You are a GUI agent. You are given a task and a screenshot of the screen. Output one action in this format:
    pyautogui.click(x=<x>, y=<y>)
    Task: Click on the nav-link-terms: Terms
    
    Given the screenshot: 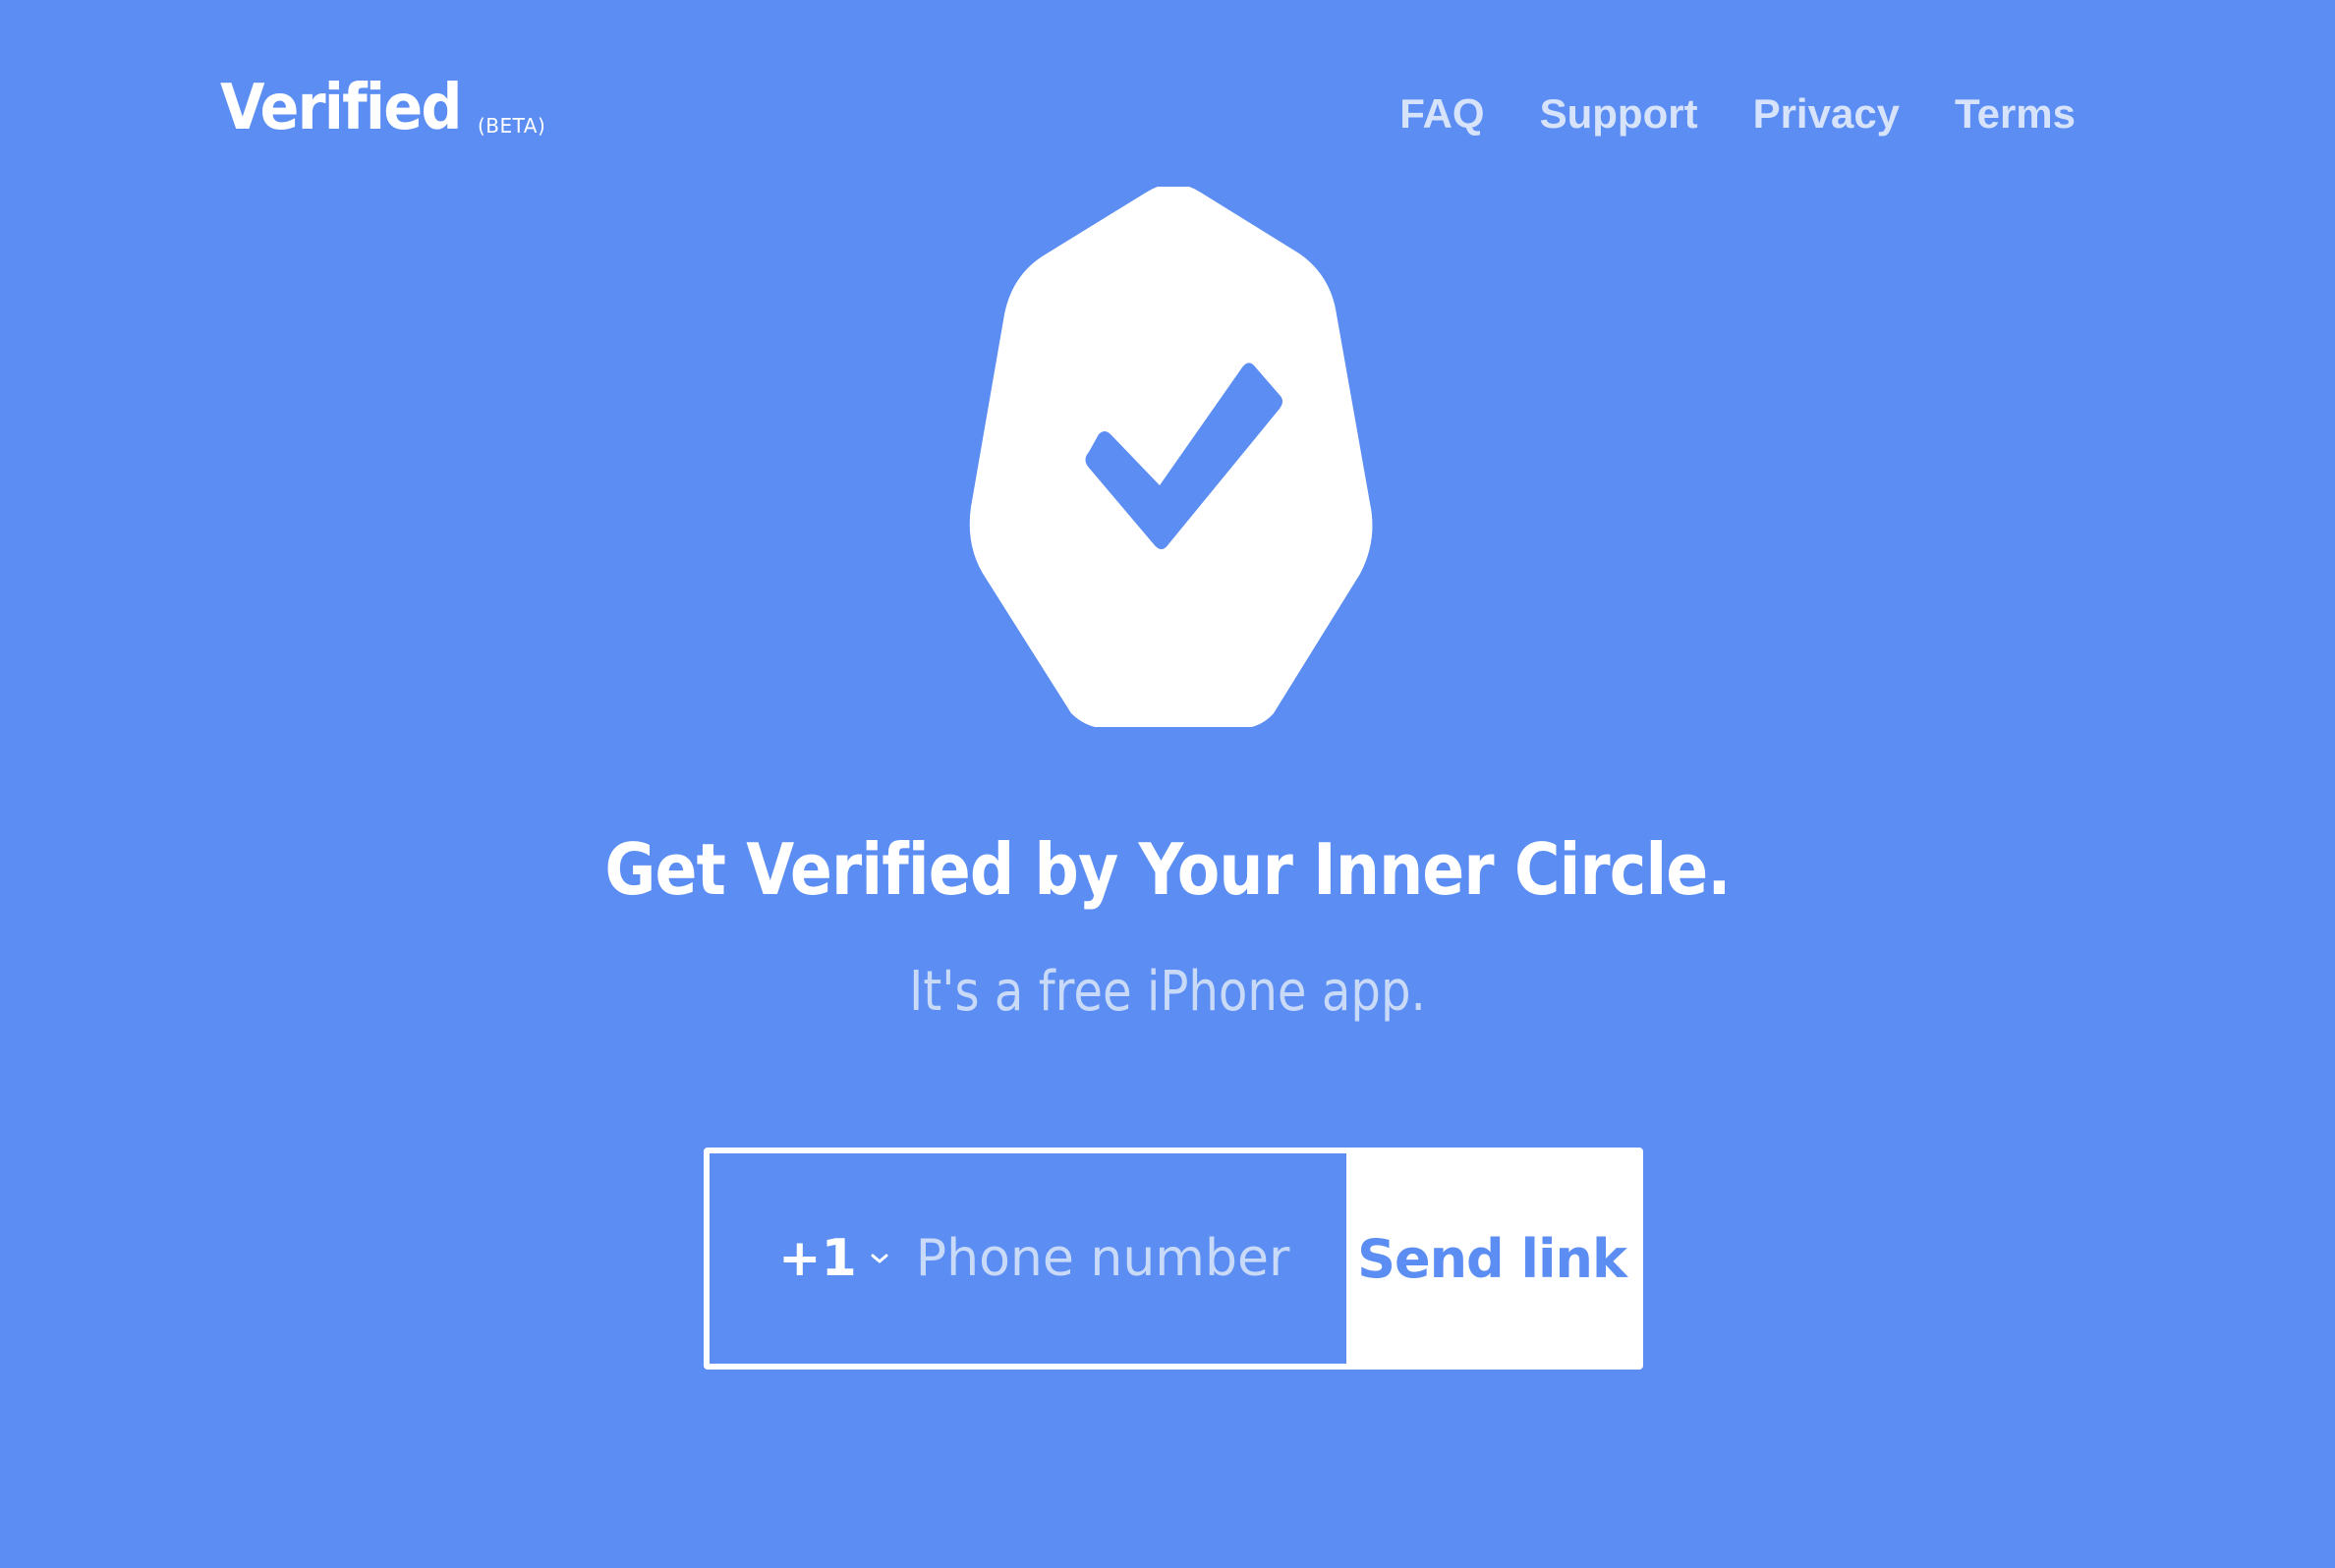 What is the action you would take?
    pyautogui.click(x=2015, y=113)
    